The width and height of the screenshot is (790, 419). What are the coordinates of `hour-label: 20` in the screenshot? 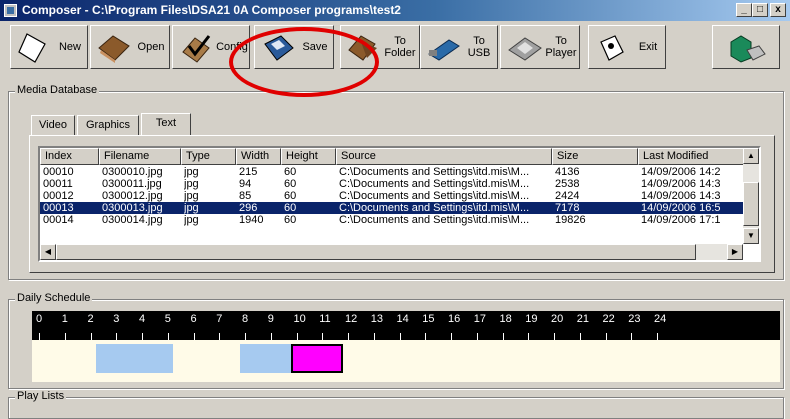 It's located at (557, 319).